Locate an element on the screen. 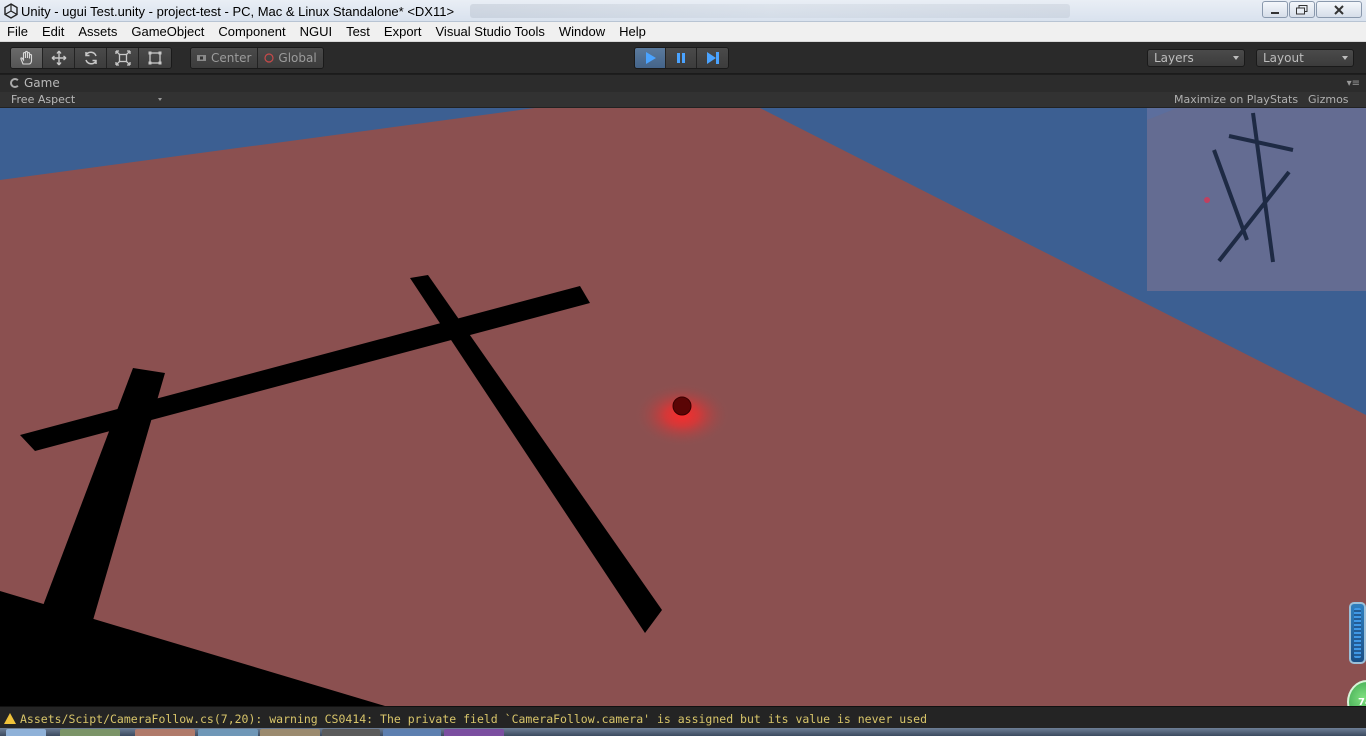 Image resolution: width=1366 pixels, height=736 pixels. pause-icon is located at coordinates (681, 58).